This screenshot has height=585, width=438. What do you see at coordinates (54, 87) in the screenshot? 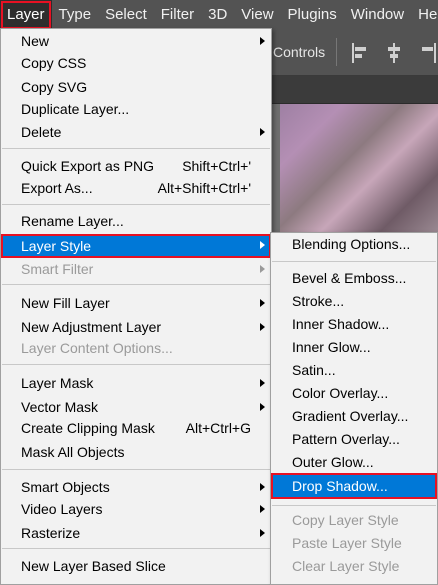
I see `menu-item-label: Copy SVG` at bounding box center [54, 87].